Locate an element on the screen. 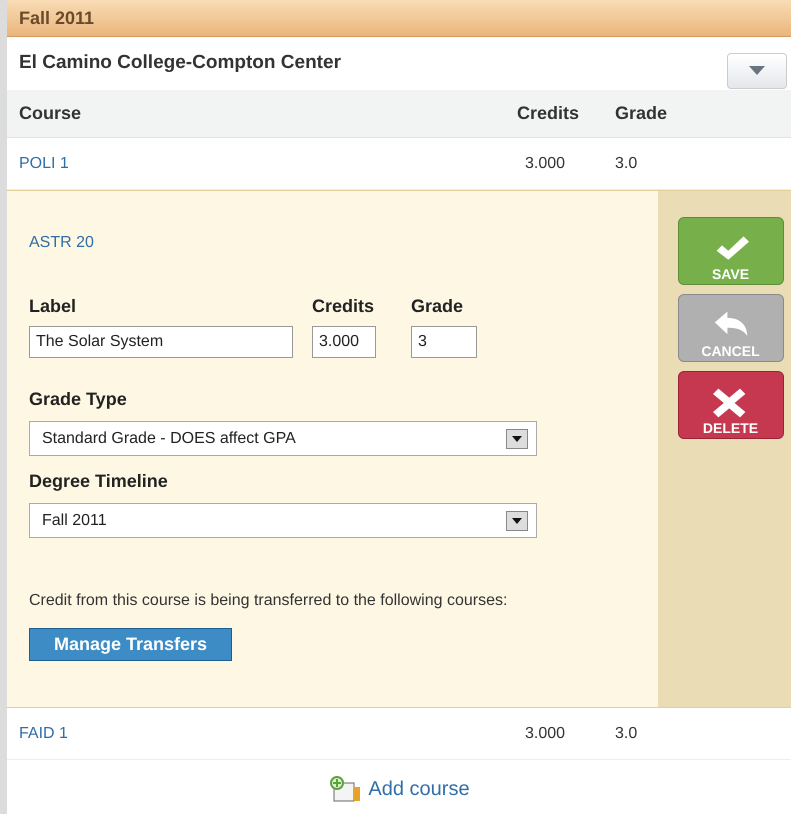 The width and height of the screenshot is (791, 814). field-label: Credits is located at coordinates (344, 306).